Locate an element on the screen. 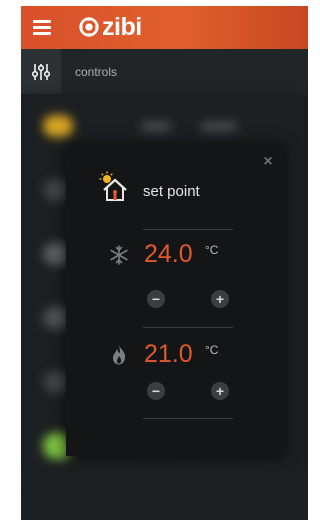  cooling-setpoint-value: 24.0 is located at coordinates (168, 254).